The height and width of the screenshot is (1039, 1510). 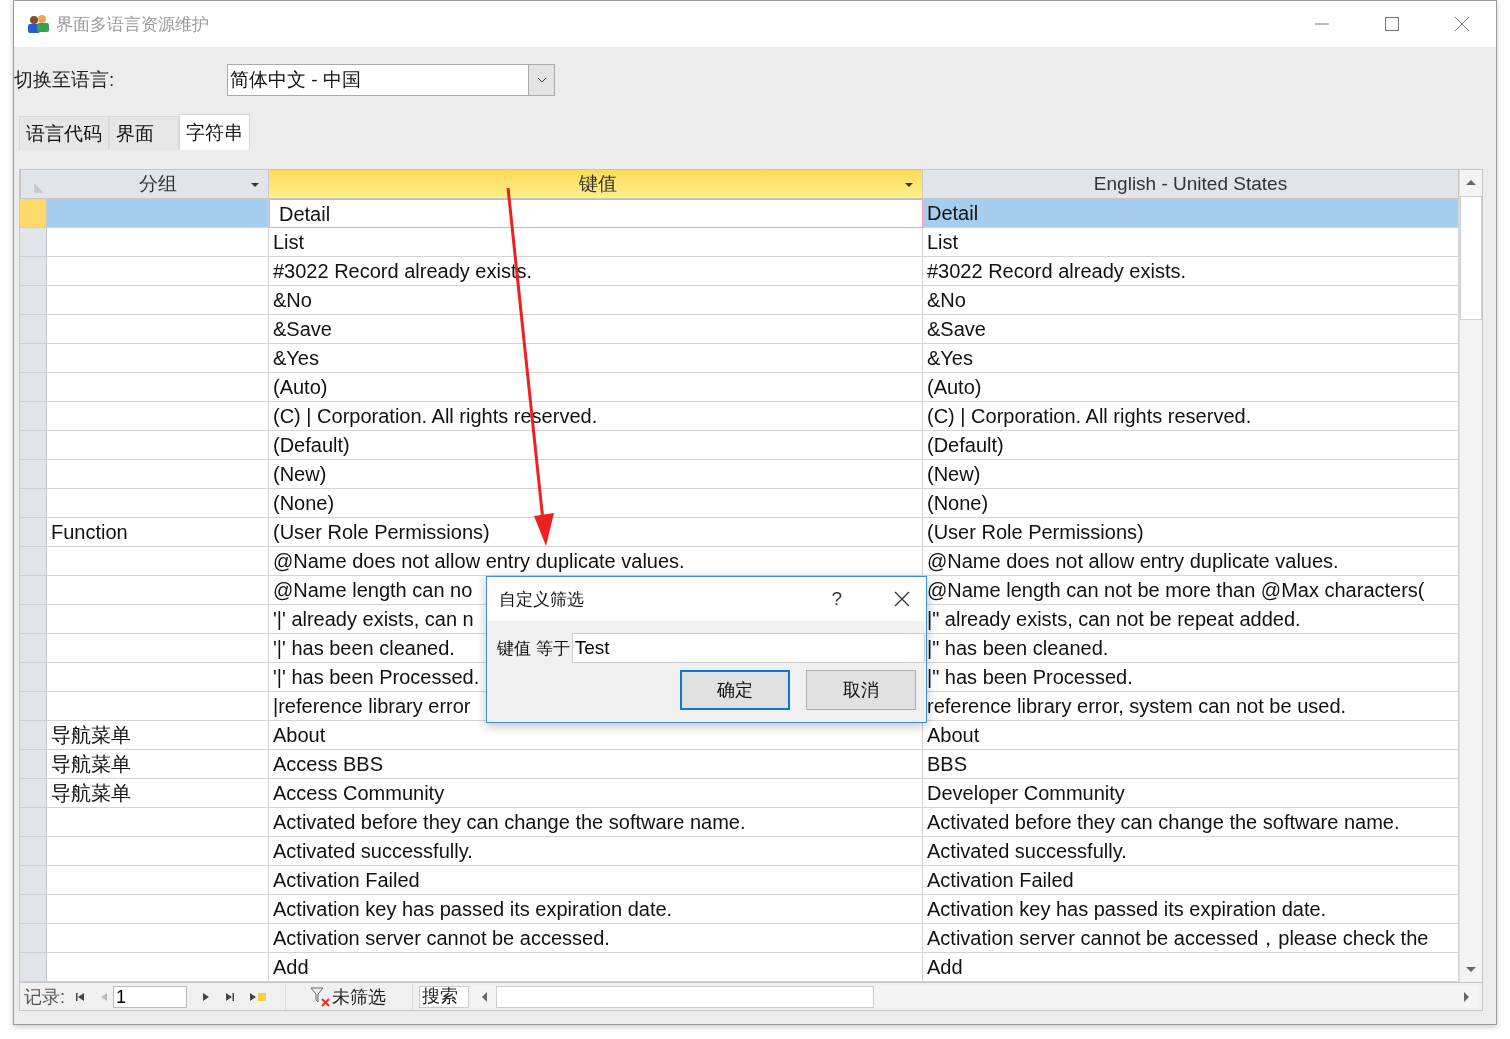 I want to click on column-header: 分组, so click(x=158, y=184).